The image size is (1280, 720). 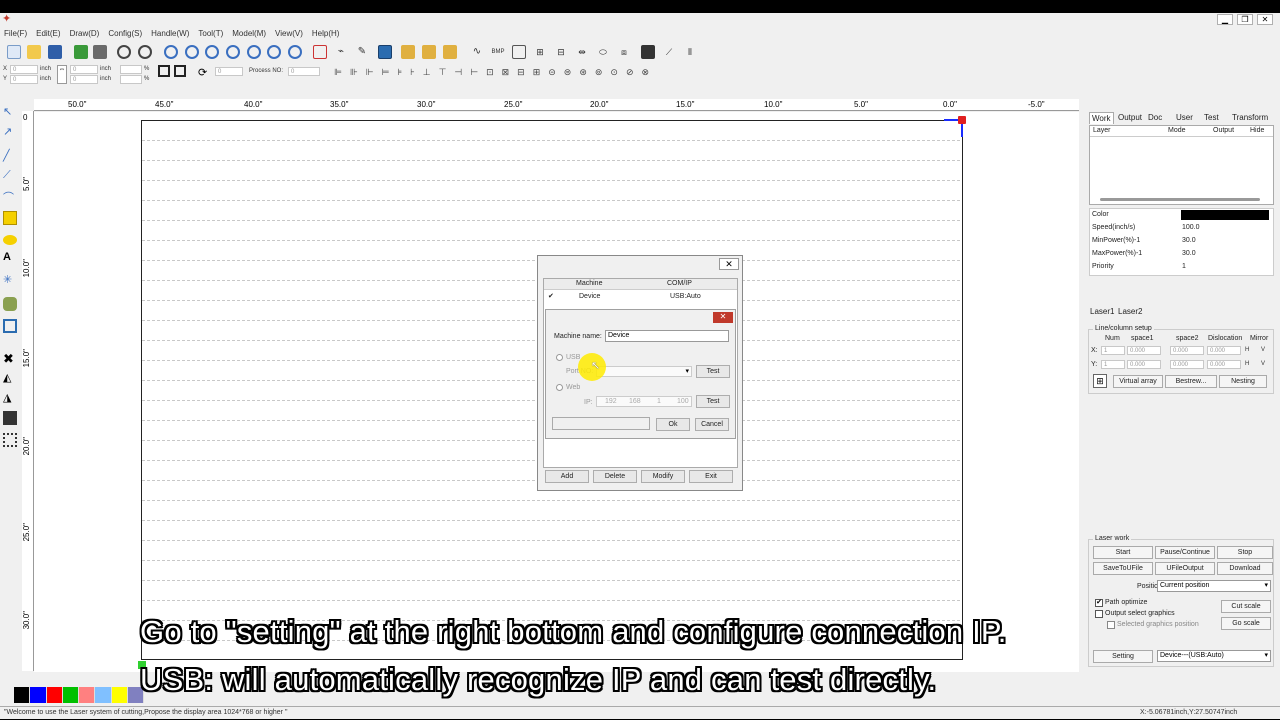 I want to click on new-file-icon, so click(x=14, y=52).